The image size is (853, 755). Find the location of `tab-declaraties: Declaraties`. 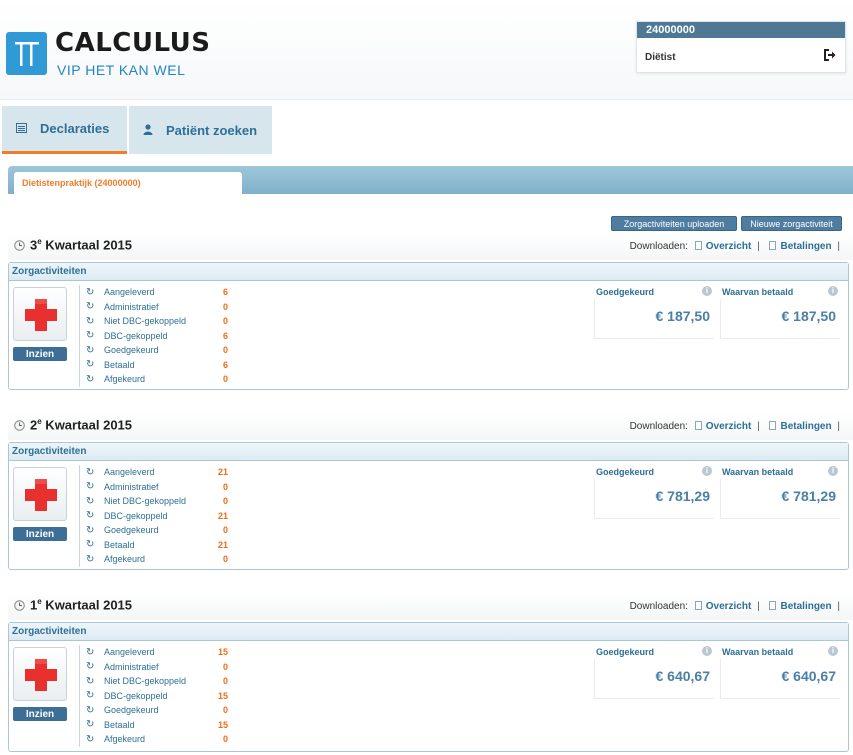

tab-declaraties: Declaraties is located at coordinates (64, 130).